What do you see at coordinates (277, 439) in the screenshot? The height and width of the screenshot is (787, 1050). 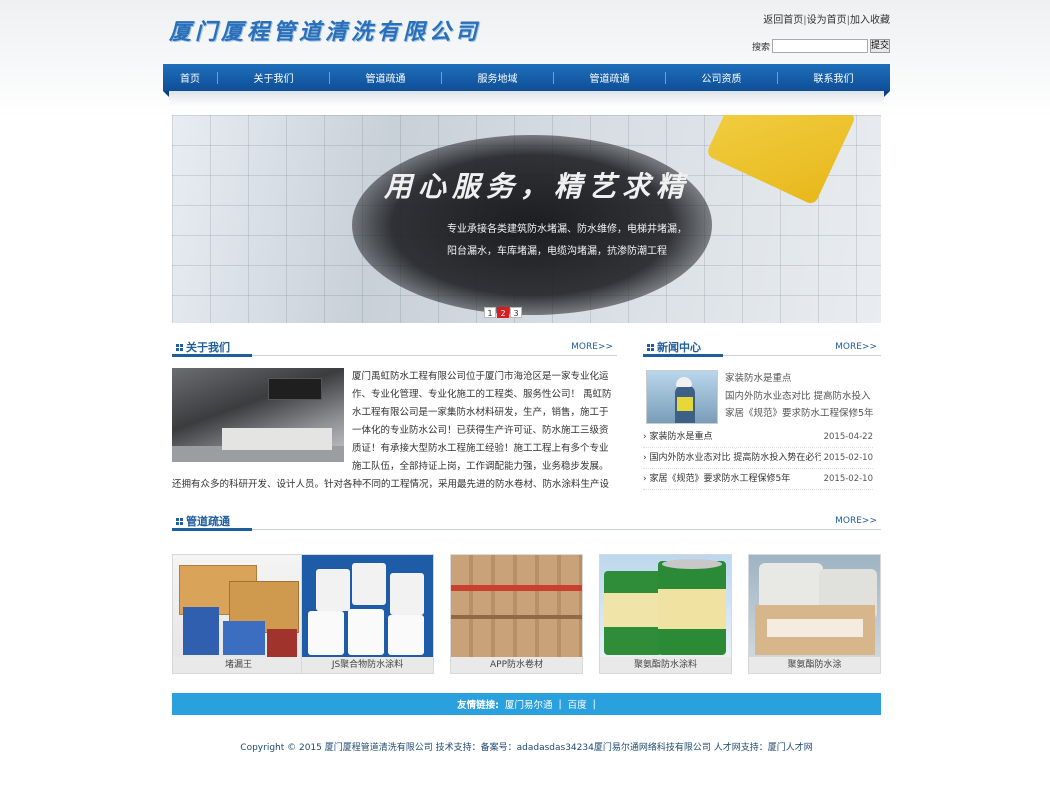 I see `photo-reception-desk` at bounding box center [277, 439].